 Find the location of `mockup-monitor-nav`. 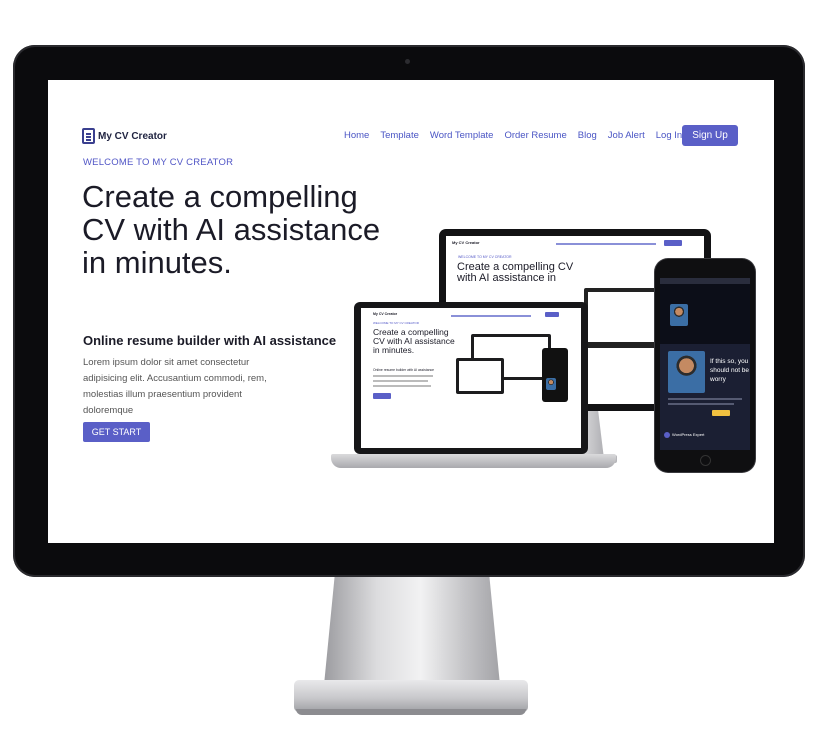

mockup-monitor-nav is located at coordinates (606, 244).